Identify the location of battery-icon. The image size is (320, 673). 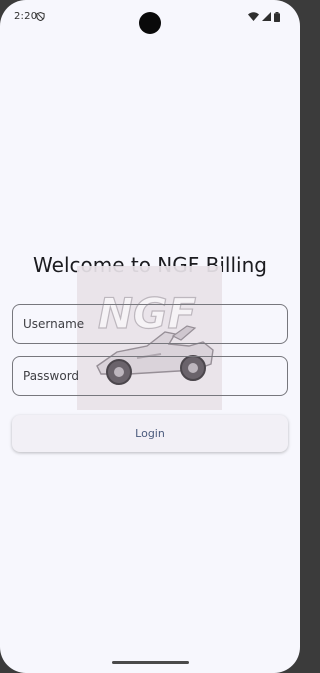
(277, 17).